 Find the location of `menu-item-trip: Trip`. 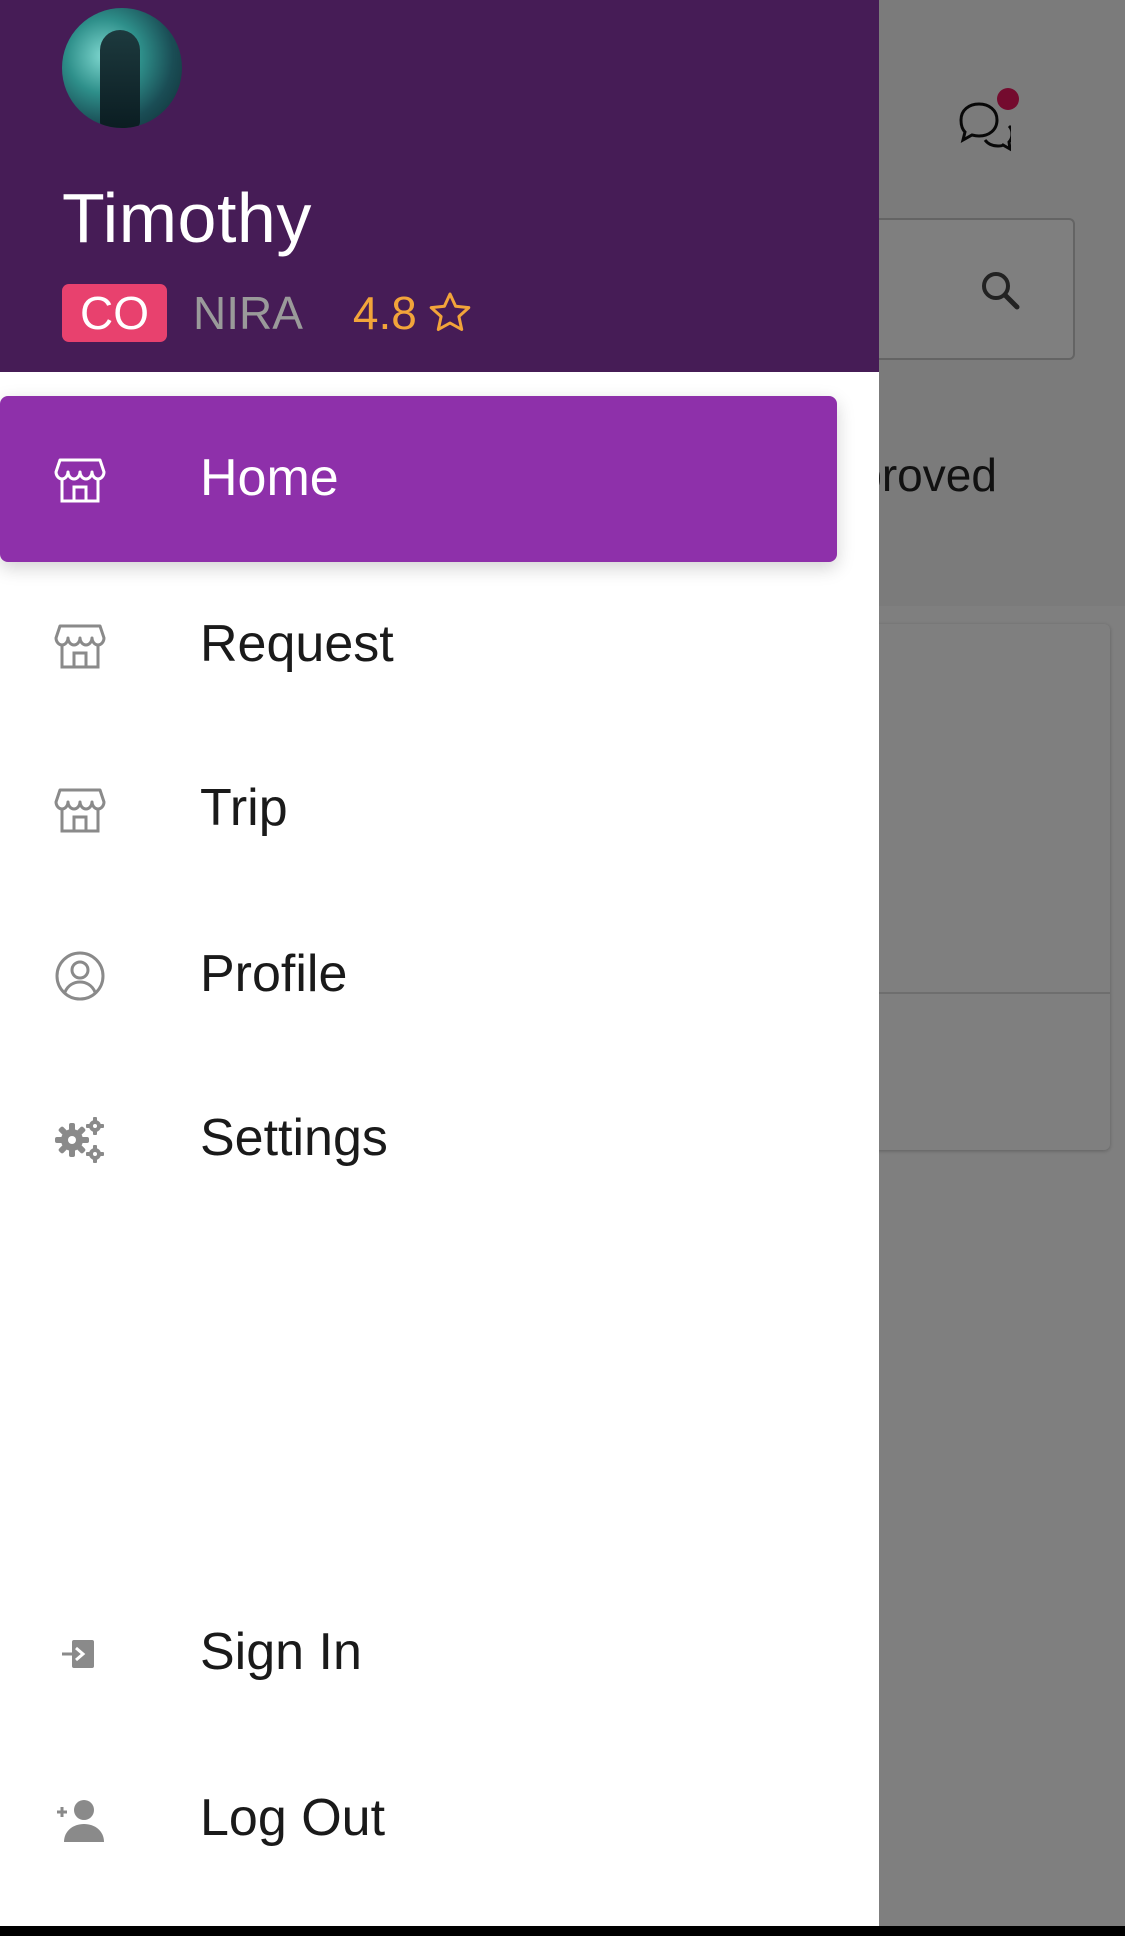

menu-item-trip: Trip is located at coordinates (418, 809).